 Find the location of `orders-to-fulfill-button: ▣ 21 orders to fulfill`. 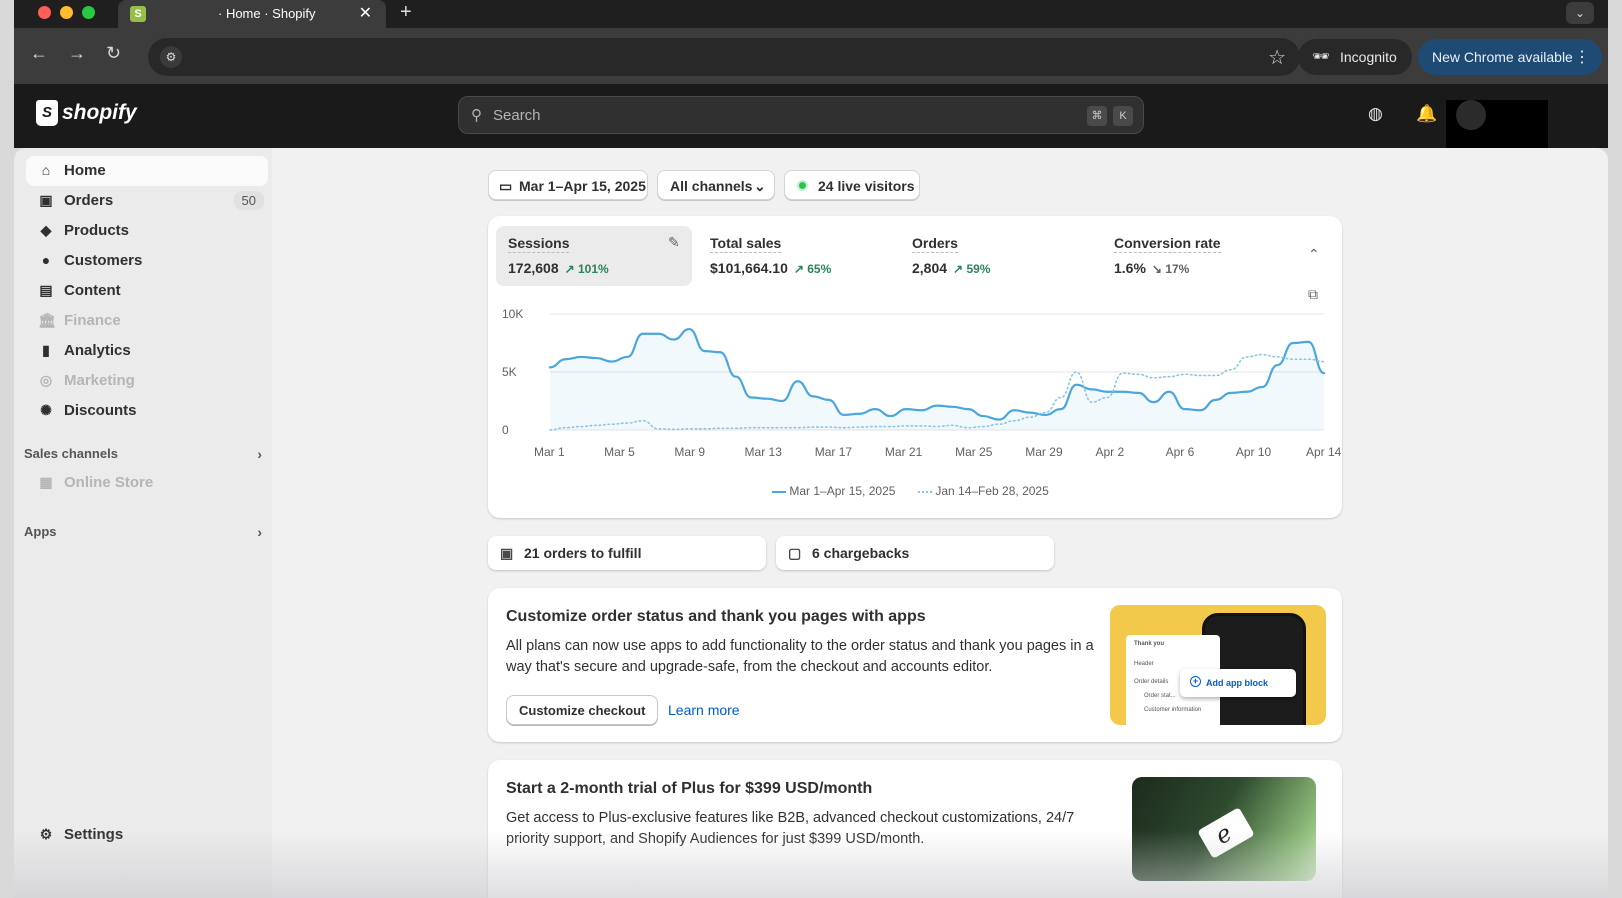

orders-to-fulfill-button: ▣ 21 orders to fulfill is located at coordinates (627, 553).